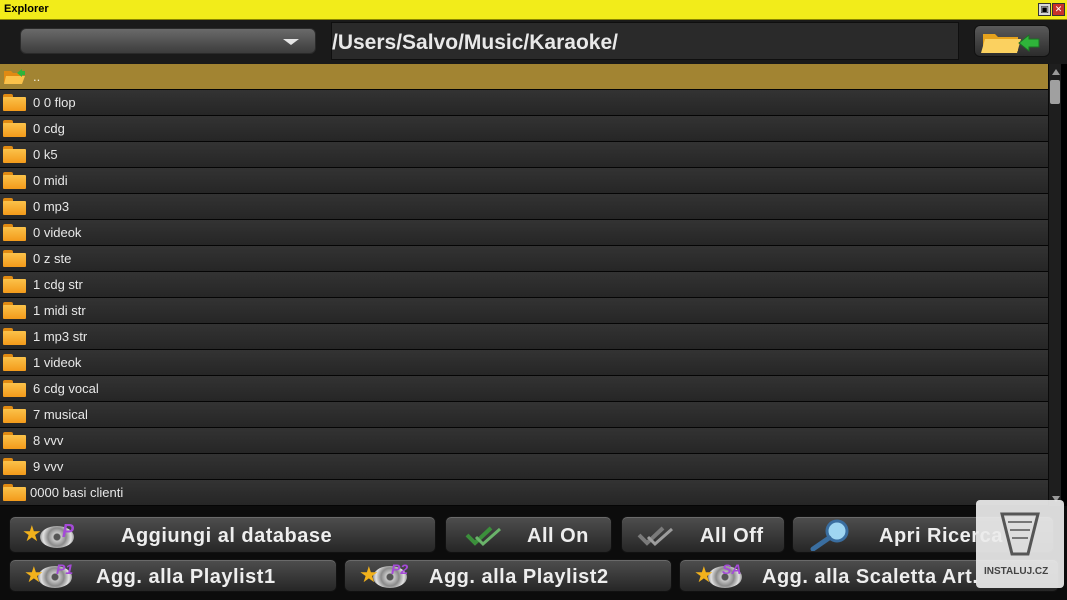  Describe the element at coordinates (68, 531) in the screenshot. I see `badge-p: P` at that location.